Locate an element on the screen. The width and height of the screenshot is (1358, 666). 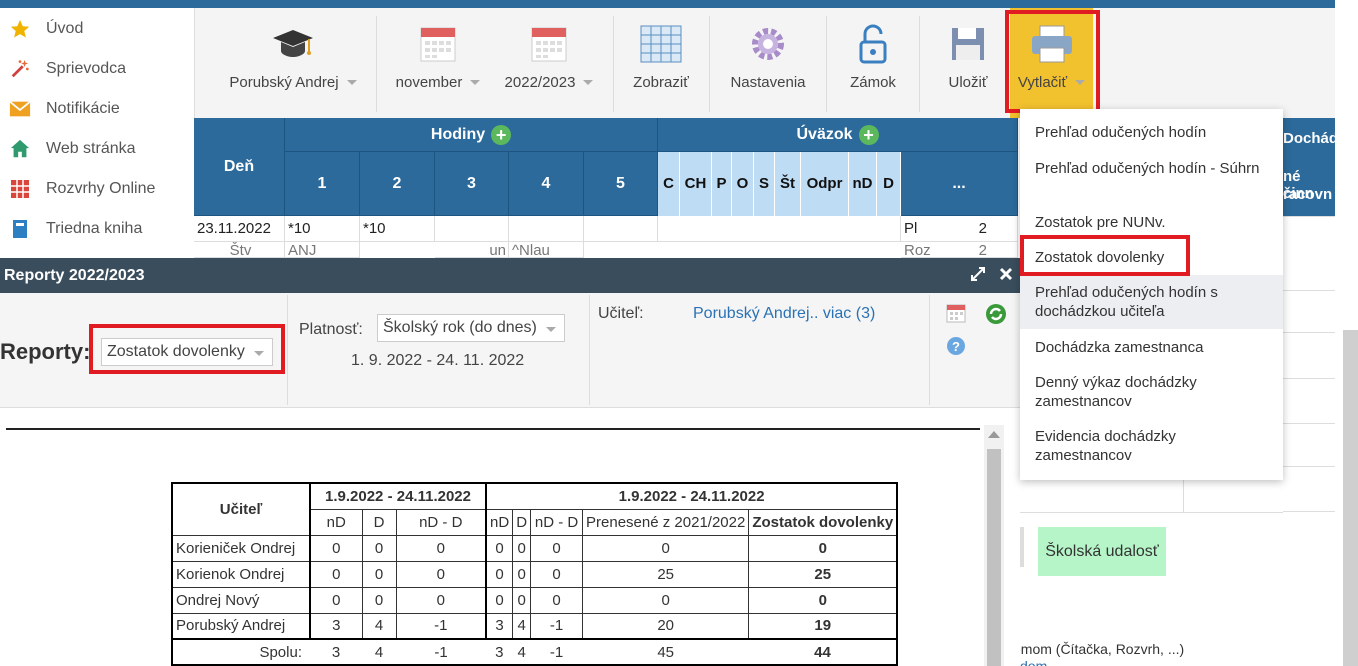
col-header-hour: 4 is located at coordinates (546, 184).